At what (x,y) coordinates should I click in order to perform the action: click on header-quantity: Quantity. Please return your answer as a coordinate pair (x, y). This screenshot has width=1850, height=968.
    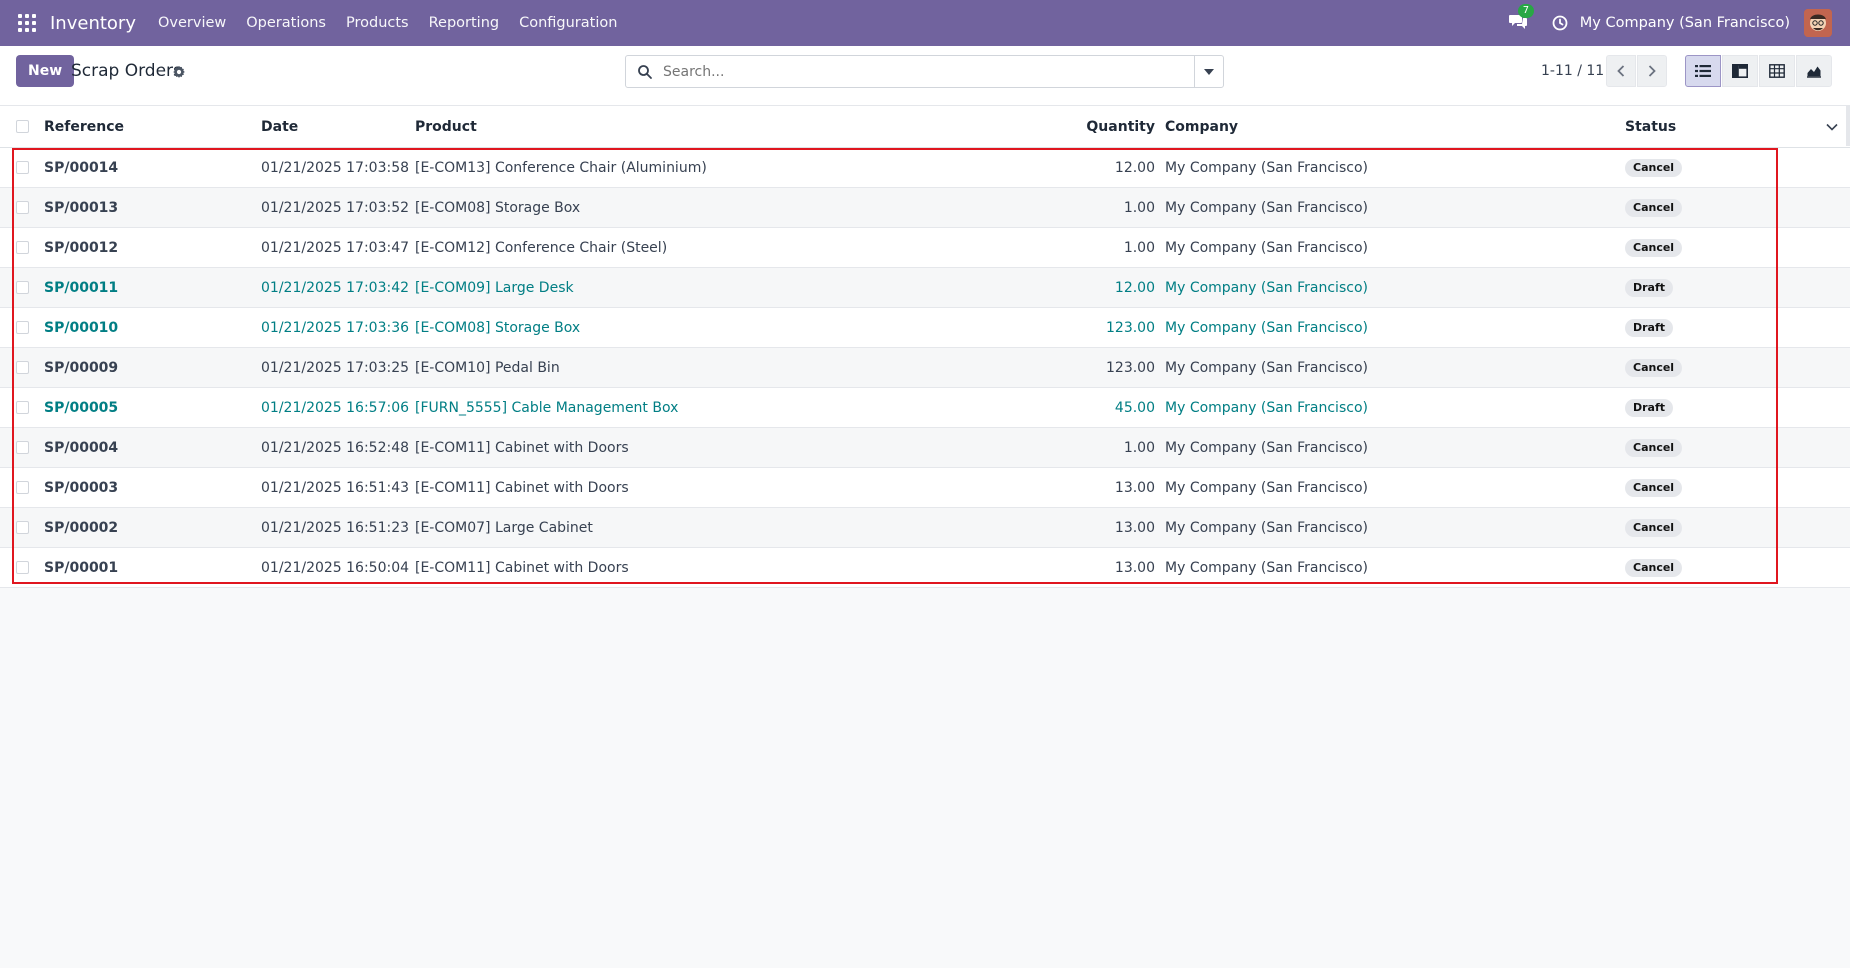
    Looking at the image, I should click on (1077, 126).